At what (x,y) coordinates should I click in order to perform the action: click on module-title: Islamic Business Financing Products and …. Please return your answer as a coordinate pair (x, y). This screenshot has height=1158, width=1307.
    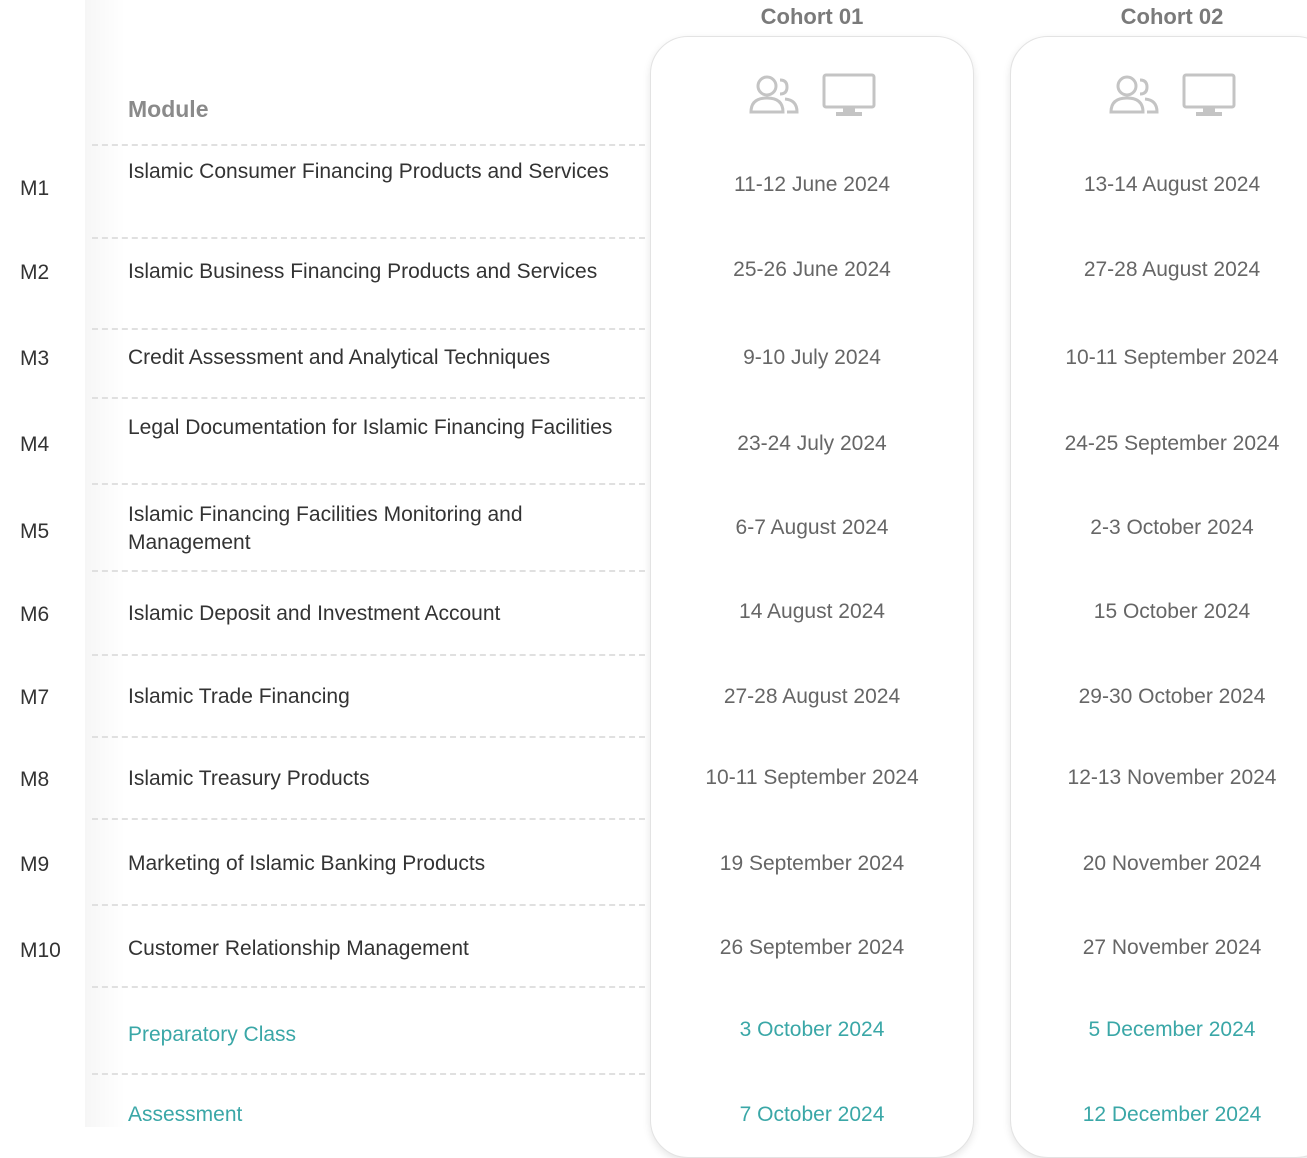
    Looking at the image, I should click on (363, 271).